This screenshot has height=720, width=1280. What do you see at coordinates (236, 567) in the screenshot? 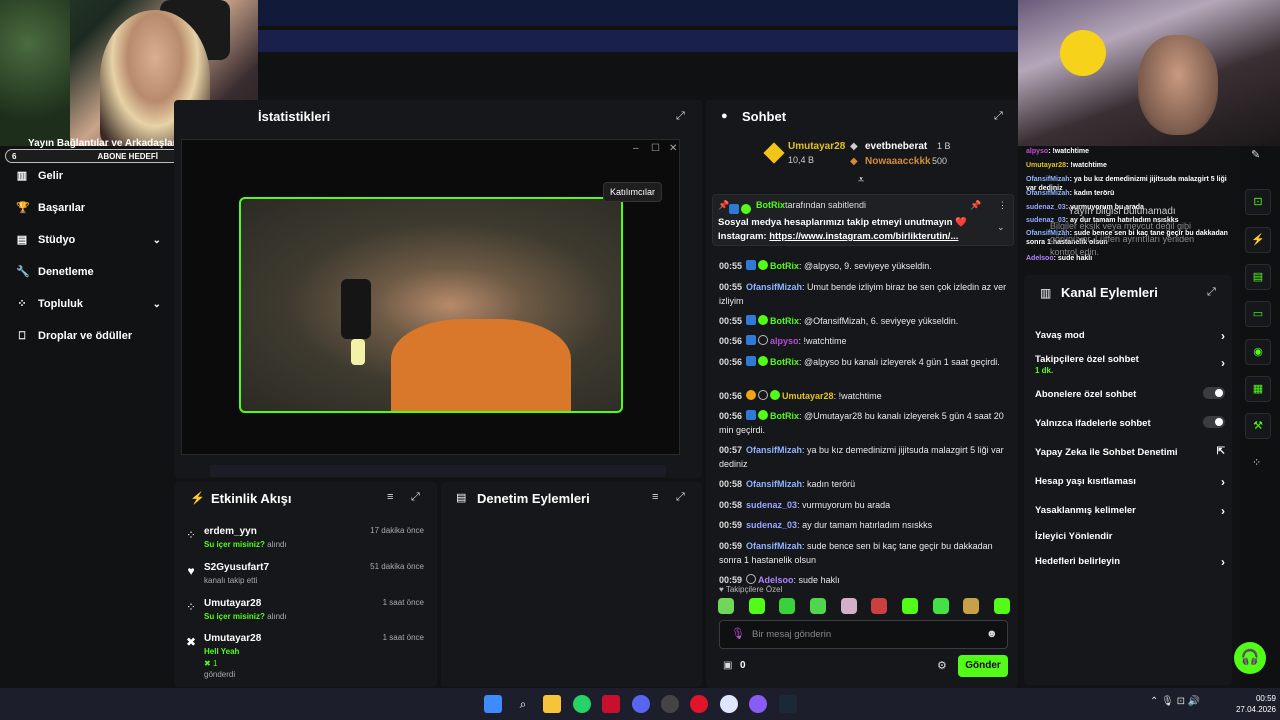
I see `activity-user: S2Gyusufart7` at bounding box center [236, 567].